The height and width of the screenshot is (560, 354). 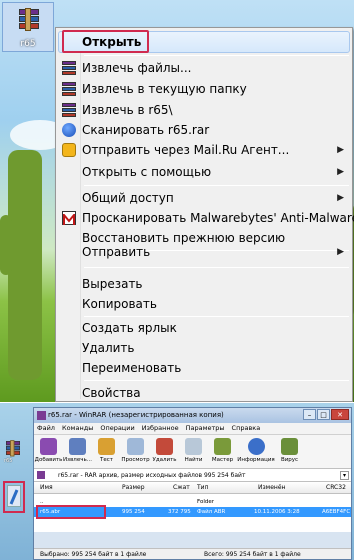 What do you see at coordinates (181, 488) in the screenshot?
I see `column-packed: Сжат` at bounding box center [181, 488].